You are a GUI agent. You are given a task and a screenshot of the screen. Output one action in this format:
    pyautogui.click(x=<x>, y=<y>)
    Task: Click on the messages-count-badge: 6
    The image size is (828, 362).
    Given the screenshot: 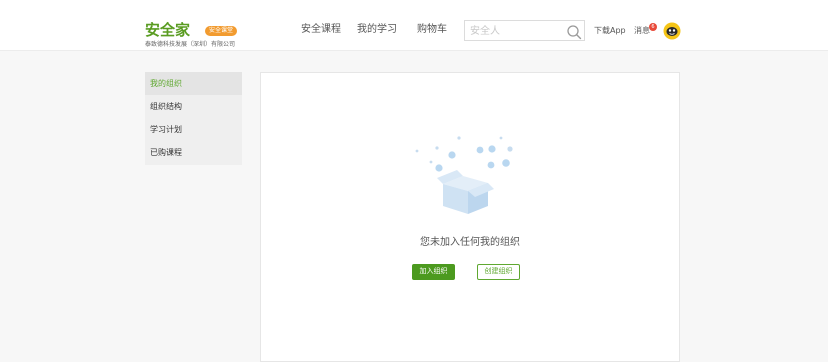 What is the action you would take?
    pyautogui.click(x=653, y=27)
    